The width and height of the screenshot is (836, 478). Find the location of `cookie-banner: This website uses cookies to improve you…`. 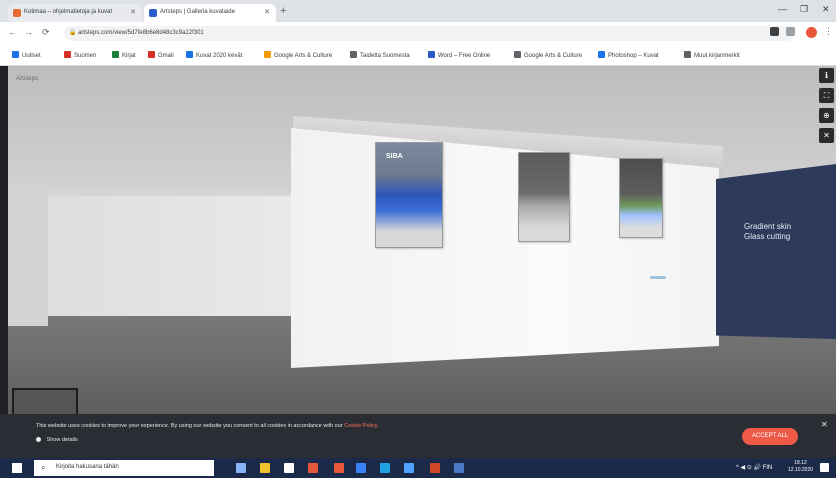

cookie-banner: This website uses cookies to improve you… is located at coordinates (418, 436).